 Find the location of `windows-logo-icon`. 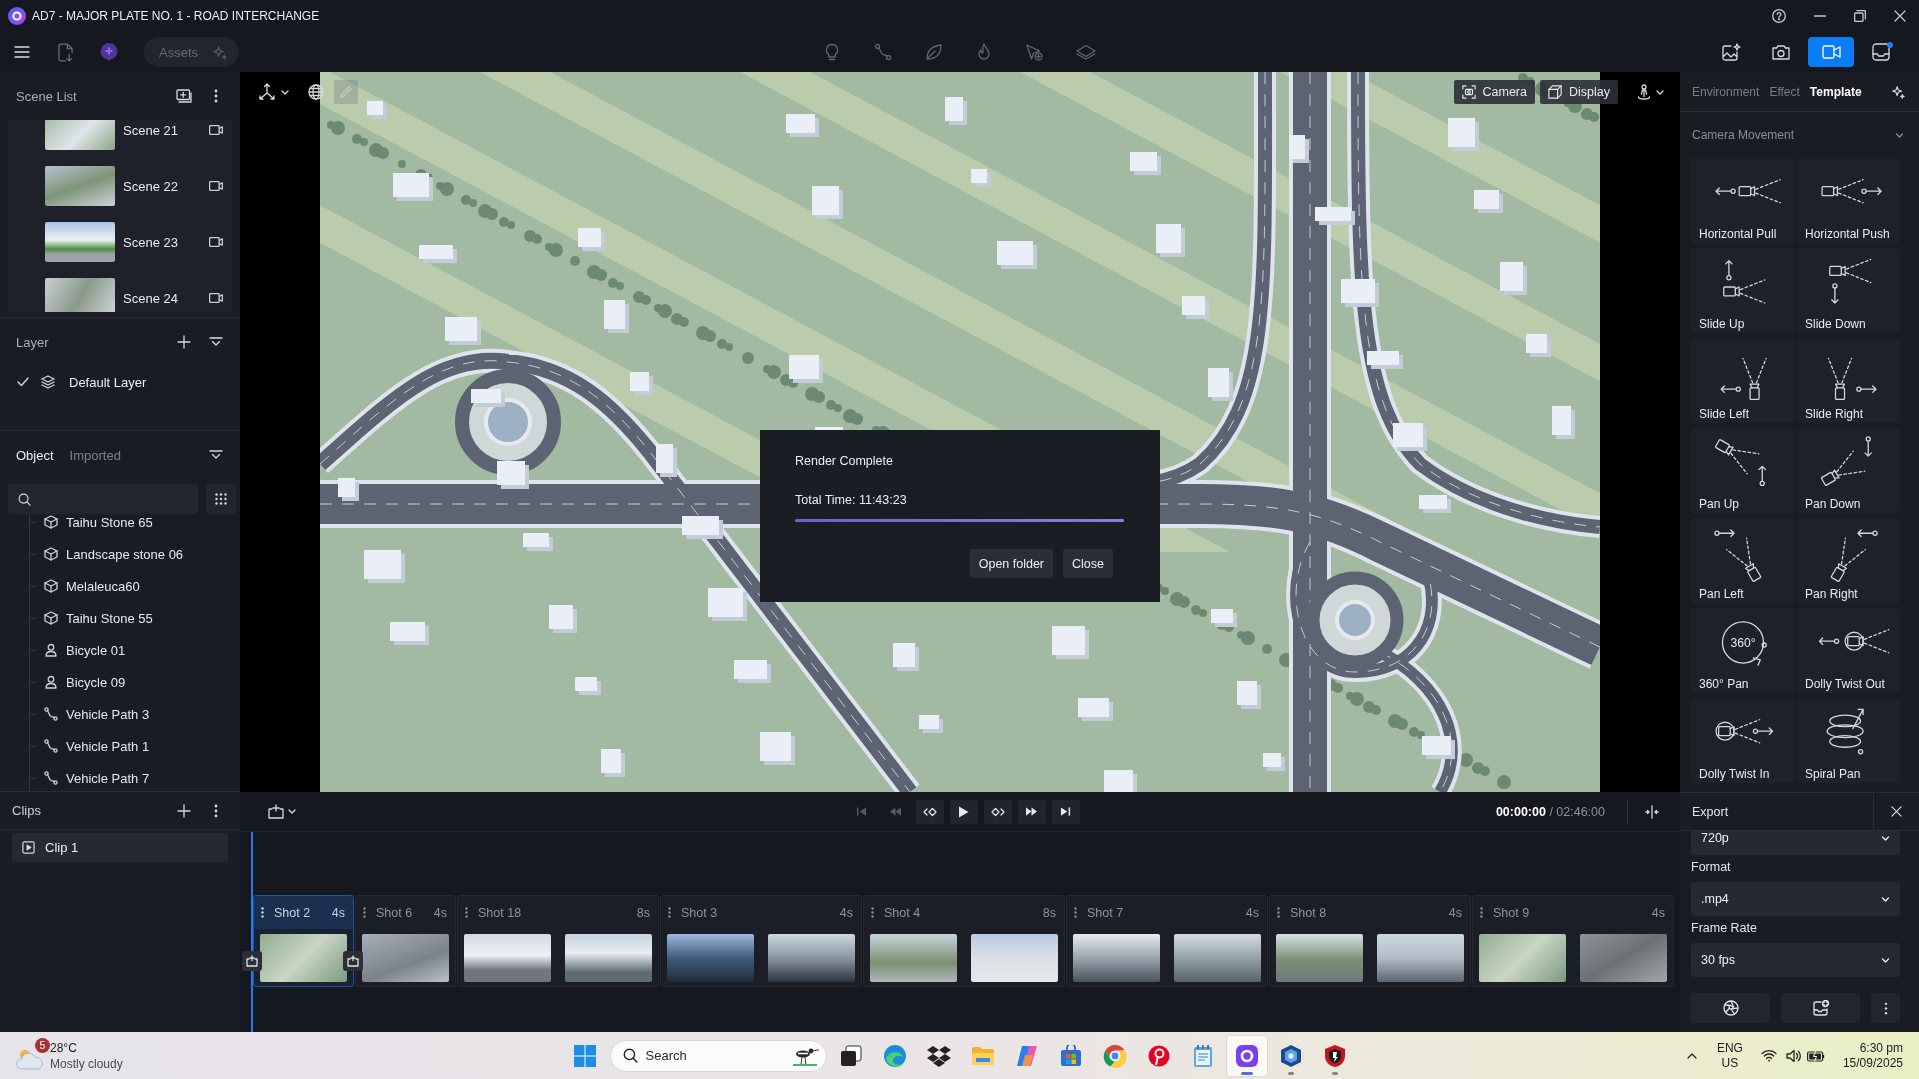

windows-logo-icon is located at coordinates (584, 1055).